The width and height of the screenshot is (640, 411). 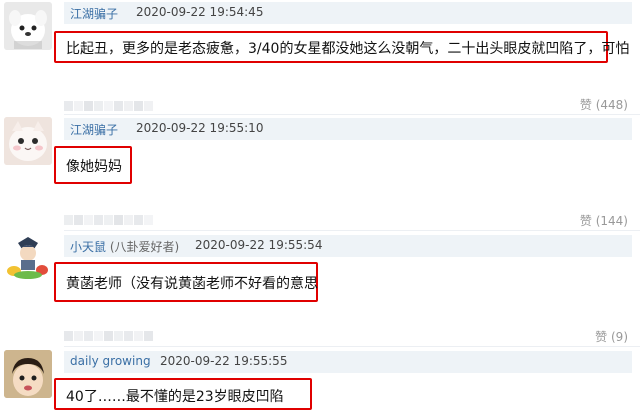 I want to click on like-count: (448), so click(x=611, y=105).